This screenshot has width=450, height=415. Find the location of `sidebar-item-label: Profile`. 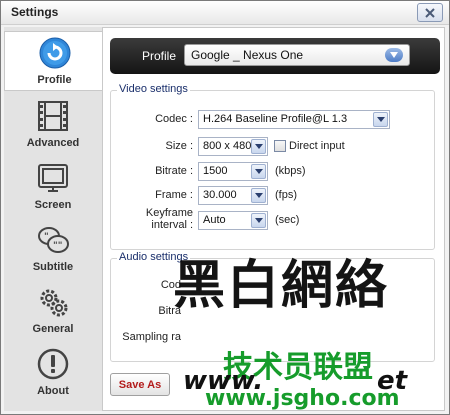

sidebar-item-label: Profile is located at coordinates (54, 80).